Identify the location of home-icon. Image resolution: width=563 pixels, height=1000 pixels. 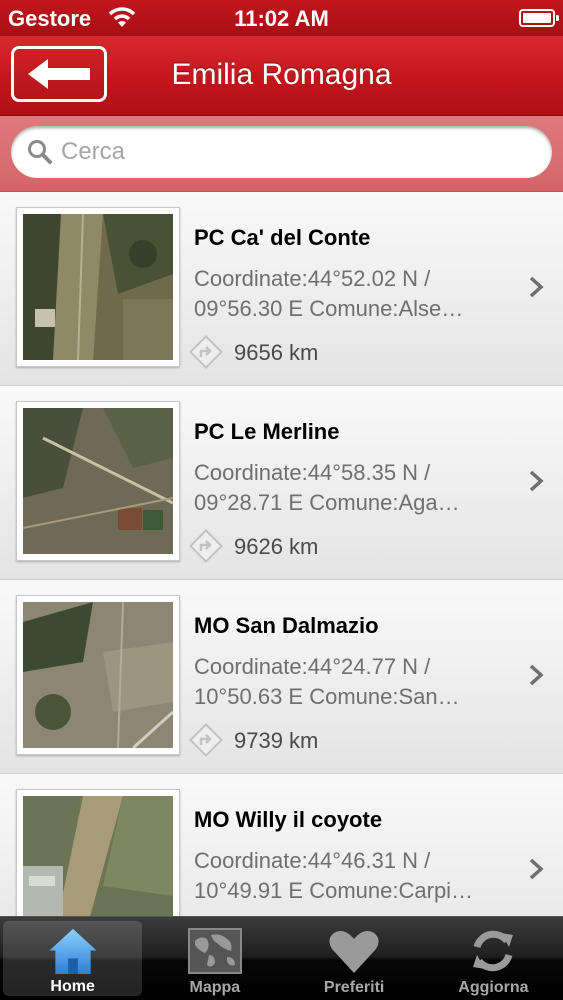
(73, 951).